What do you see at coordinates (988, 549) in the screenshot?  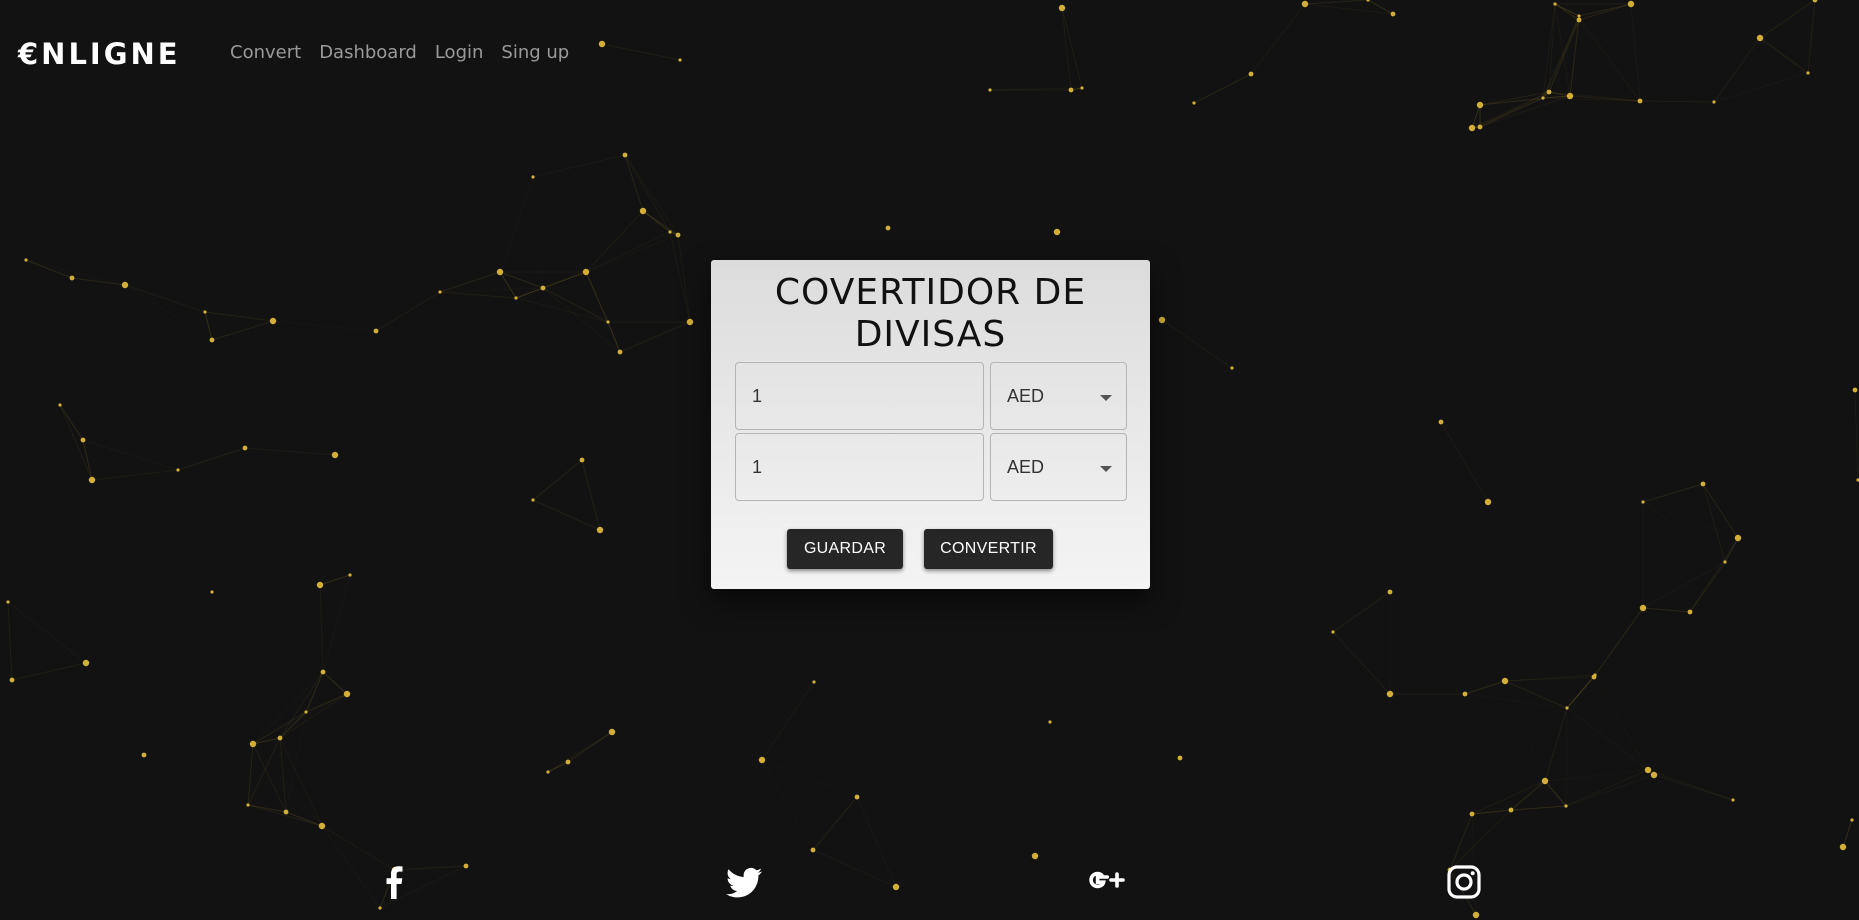 I see `convert-button: CONVERTIR` at bounding box center [988, 549].